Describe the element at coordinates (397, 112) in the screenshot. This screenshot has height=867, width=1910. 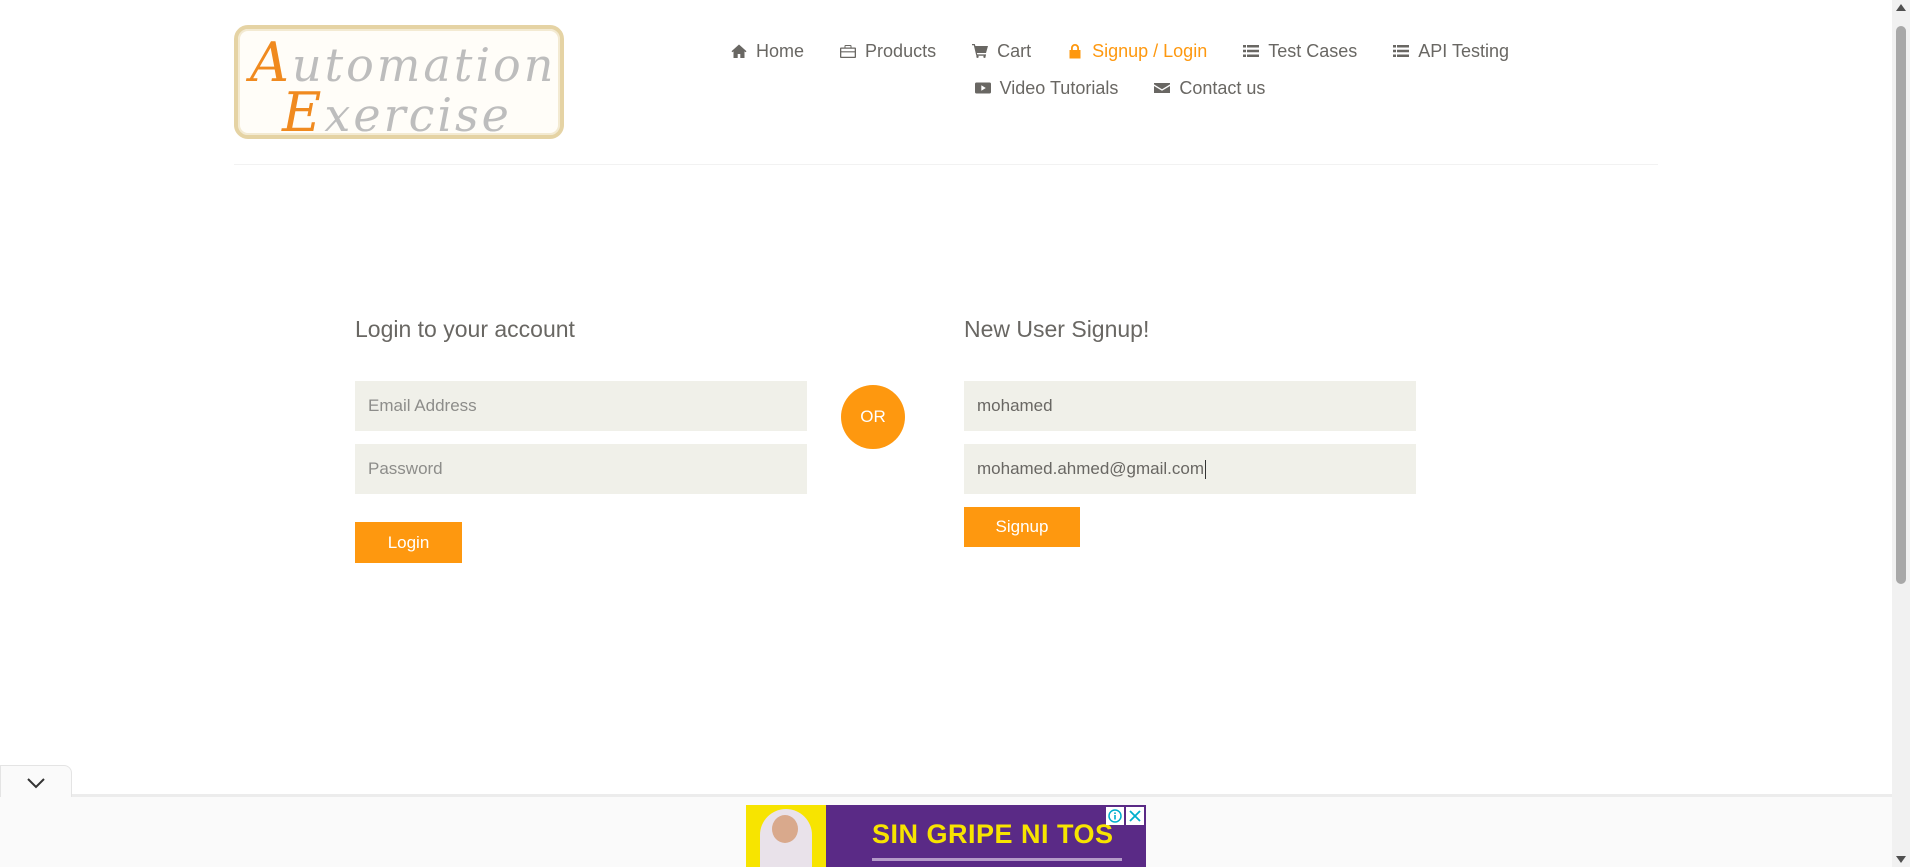
I see `logo-line-2: Exercise` at that location.